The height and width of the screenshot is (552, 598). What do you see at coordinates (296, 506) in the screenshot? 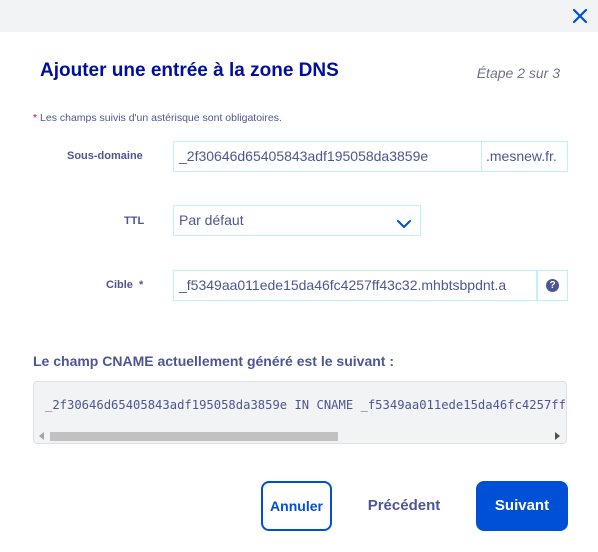
I see `cancel-button: Annuler` at bounding box center [296, 506].